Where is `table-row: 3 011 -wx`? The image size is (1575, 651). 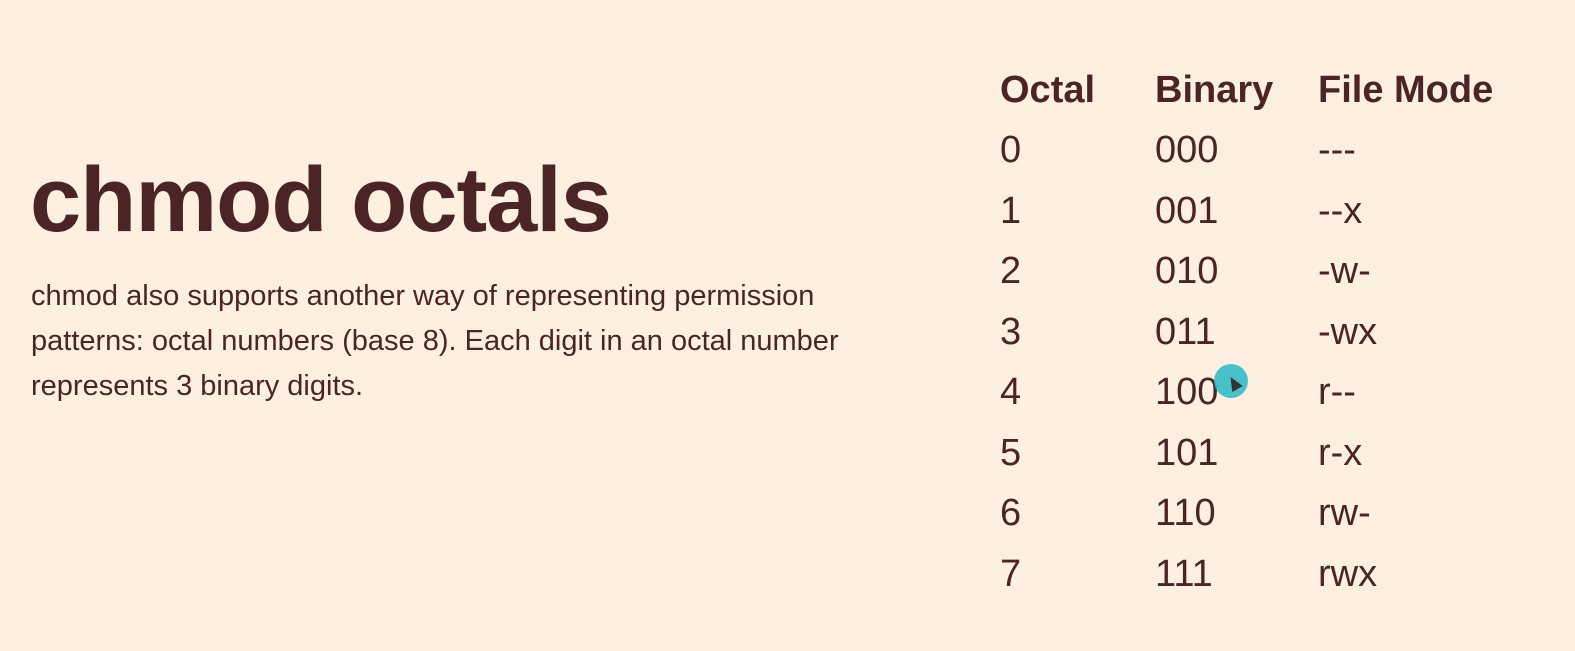
table-row: 3 011 -wx is located at coordinates (1246, 332).